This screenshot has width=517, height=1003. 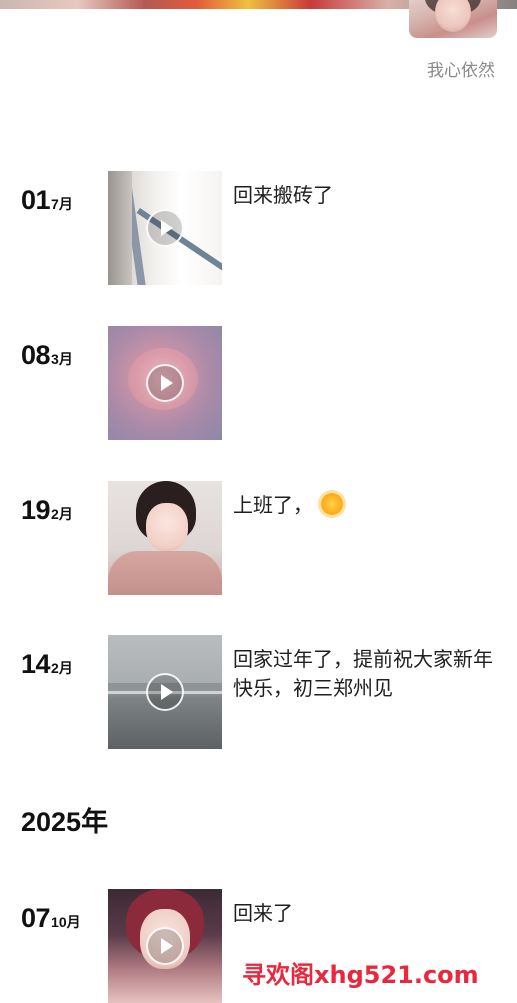 What do you see at coordinates (120, 228) in the screenshot?
I see `window-frame-shadow` at bounding box center [120, 228].